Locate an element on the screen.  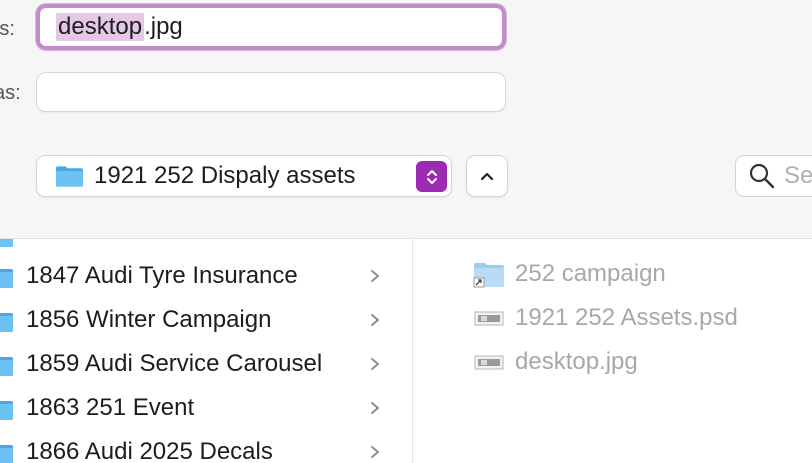
list-item-name: 1847 Audi Tyre Insurance is located at coordinates (162, 275).